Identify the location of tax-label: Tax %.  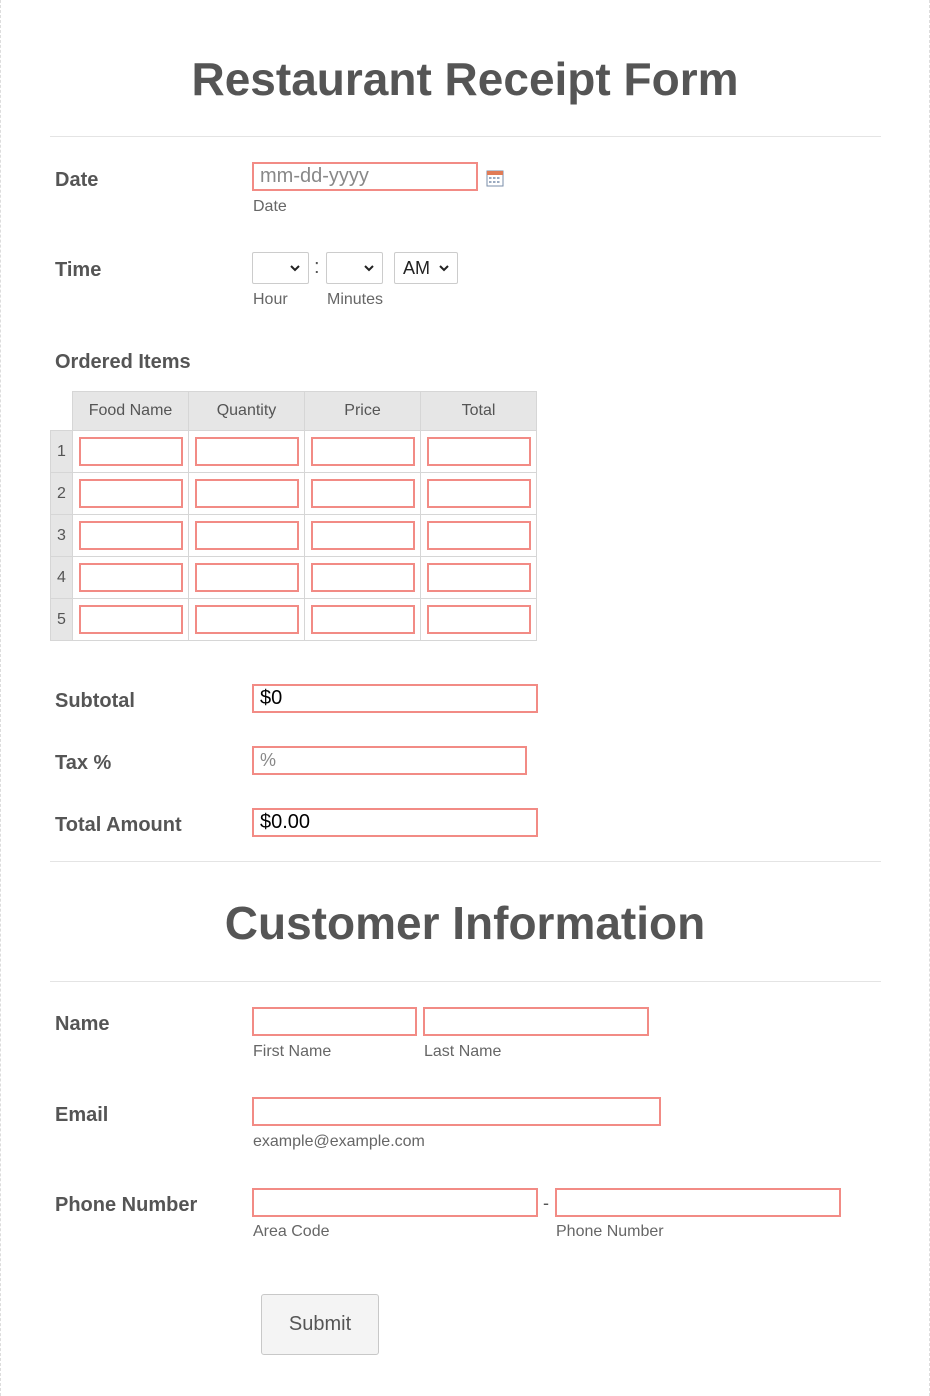
(83, 763).